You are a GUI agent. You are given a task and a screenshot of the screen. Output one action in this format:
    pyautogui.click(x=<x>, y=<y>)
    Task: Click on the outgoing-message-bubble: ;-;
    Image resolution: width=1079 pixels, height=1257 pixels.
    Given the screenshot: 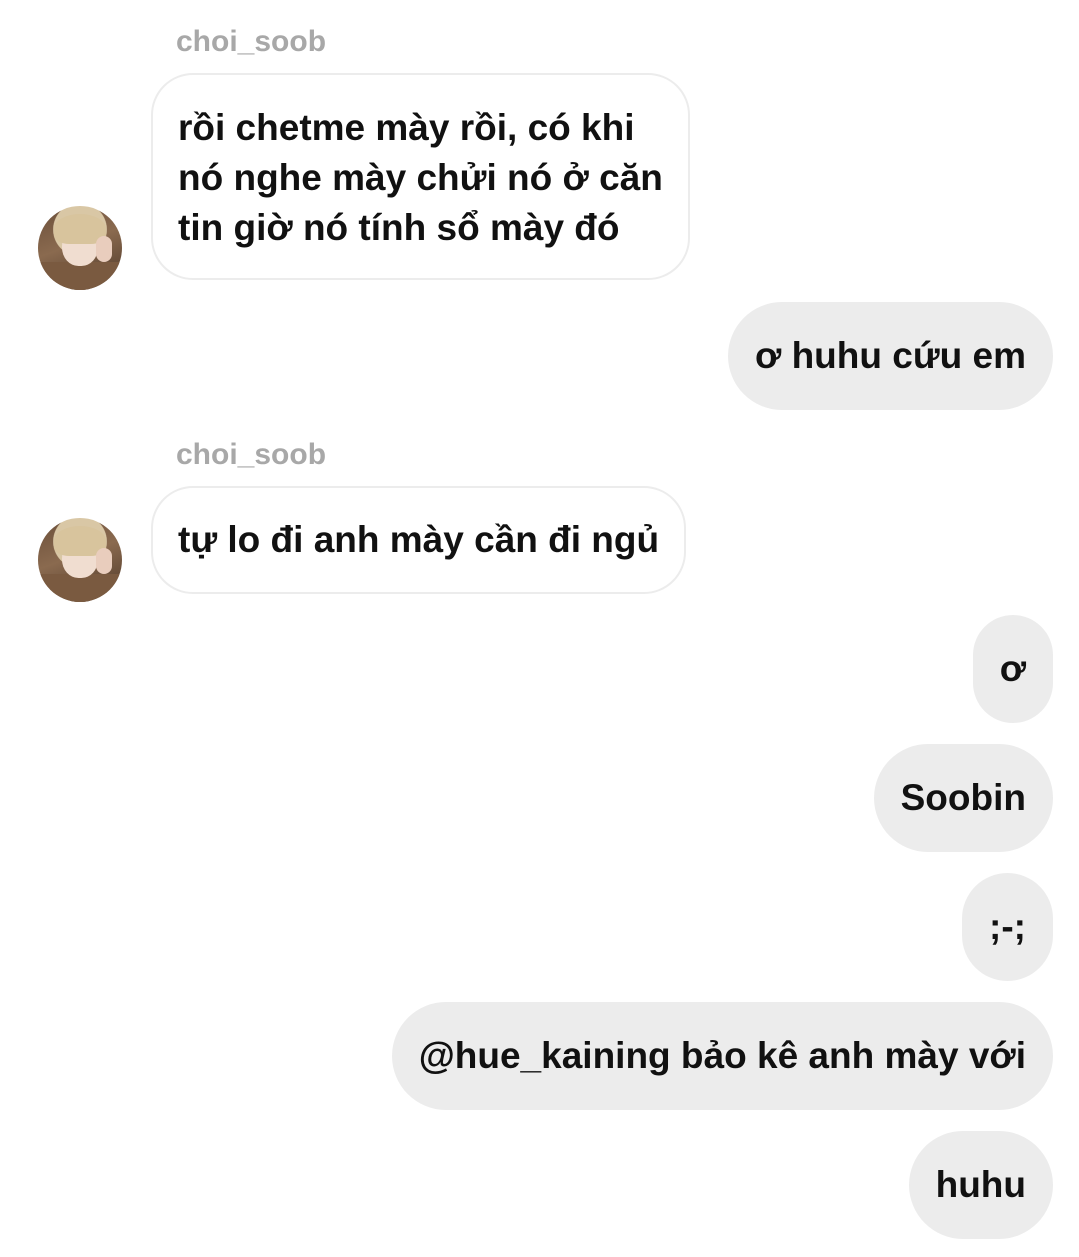 What is the action you would take?
    pyautogui.click(x=1007, y=927)
    